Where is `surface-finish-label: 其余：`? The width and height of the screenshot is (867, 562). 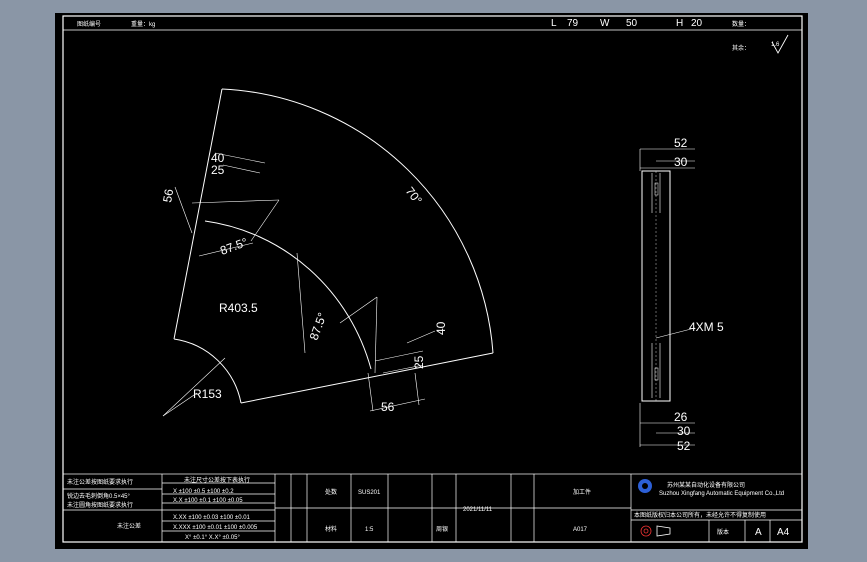 surface-finish-label: 其余： is located at coordinates (741, 48).